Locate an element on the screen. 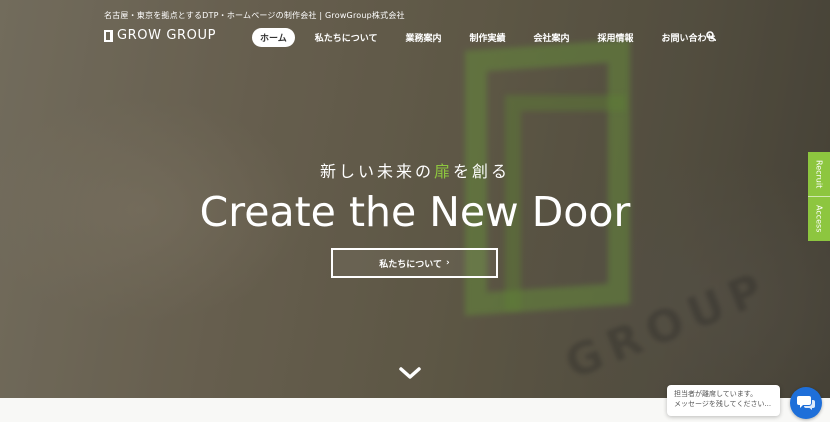  nav-item-recruit: 採用情報 is located at coordinates (616, 37).